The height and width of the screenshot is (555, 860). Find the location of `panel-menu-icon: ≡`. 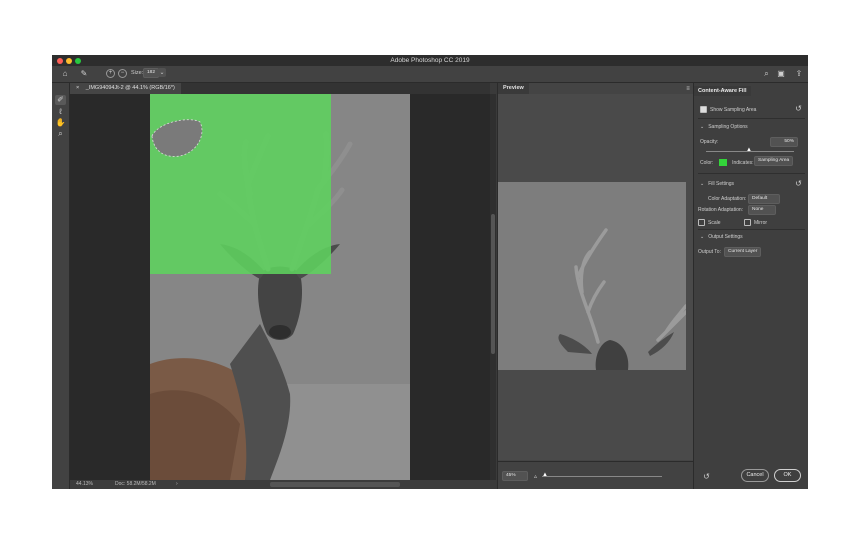

panel-menu-icon: ≡ is located at coordinates (688, 89).